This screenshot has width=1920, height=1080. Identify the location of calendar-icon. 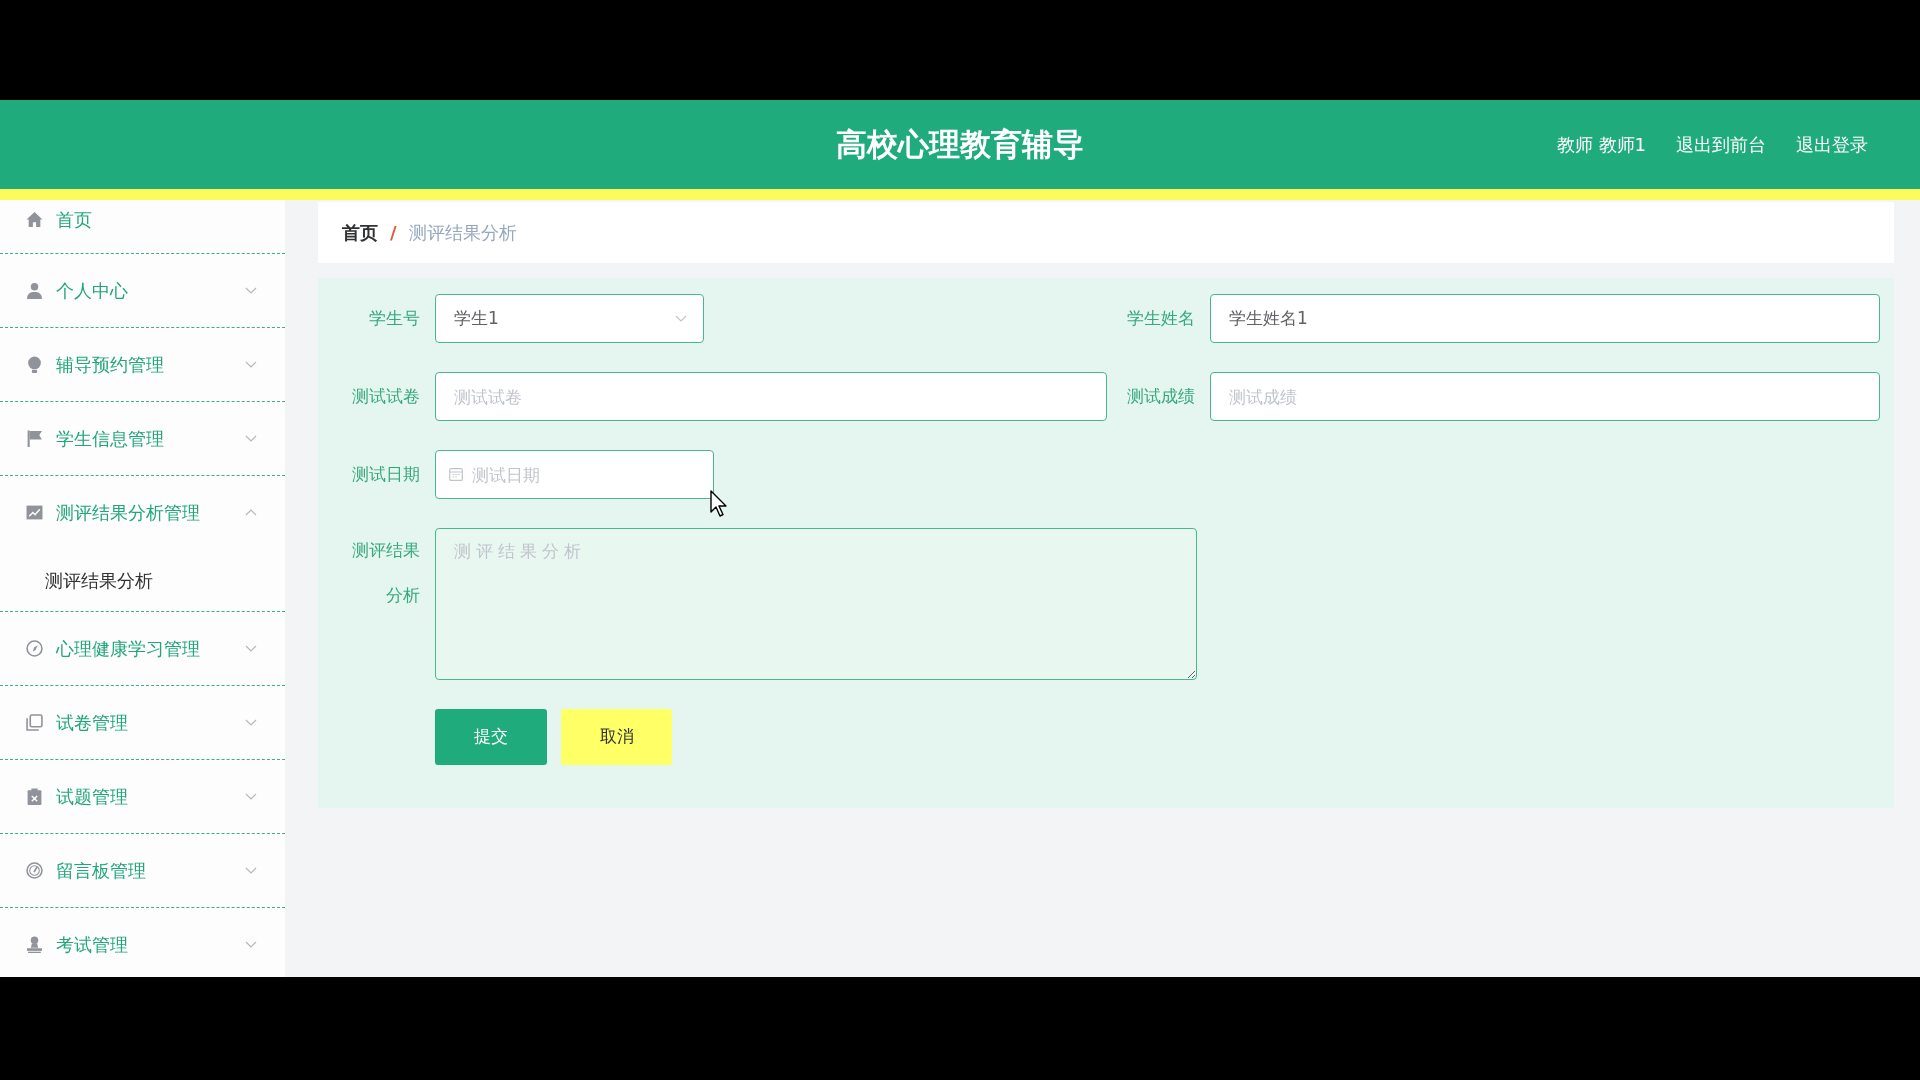
(456, 474).